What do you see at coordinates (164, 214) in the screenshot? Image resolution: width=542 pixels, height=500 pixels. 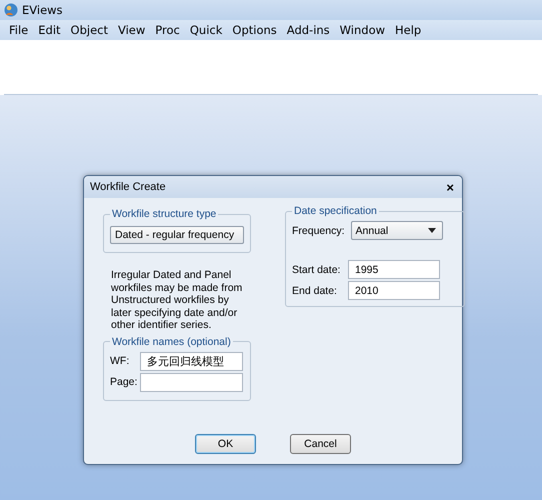 I see `group-label: Workfile structure type` at bounding box center [164, 214].